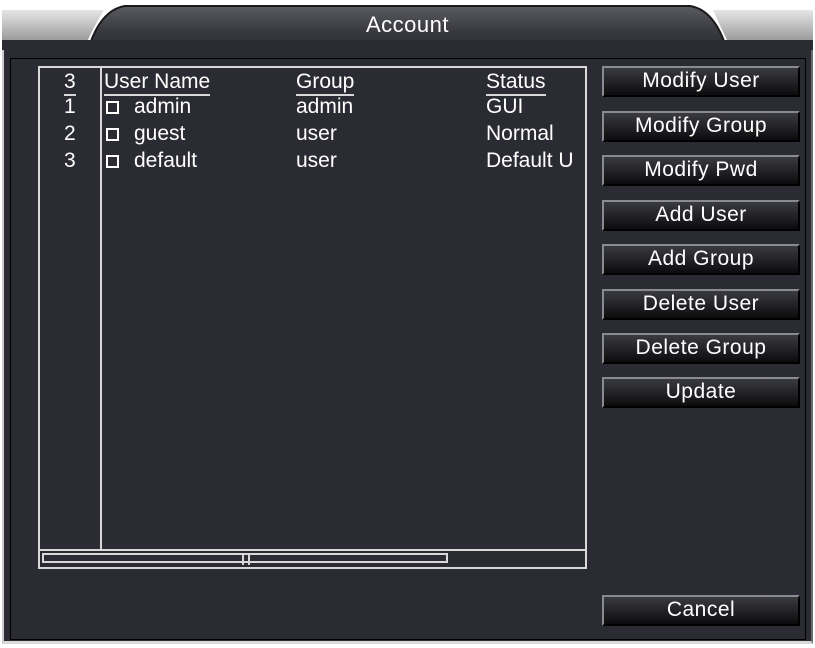 Image resolution: width=815 pixels, height=648 pixels. What do you see at coordinates (70, 160) in the screenshot?
I see `row-index: 3` at bounding box center [70, 160].